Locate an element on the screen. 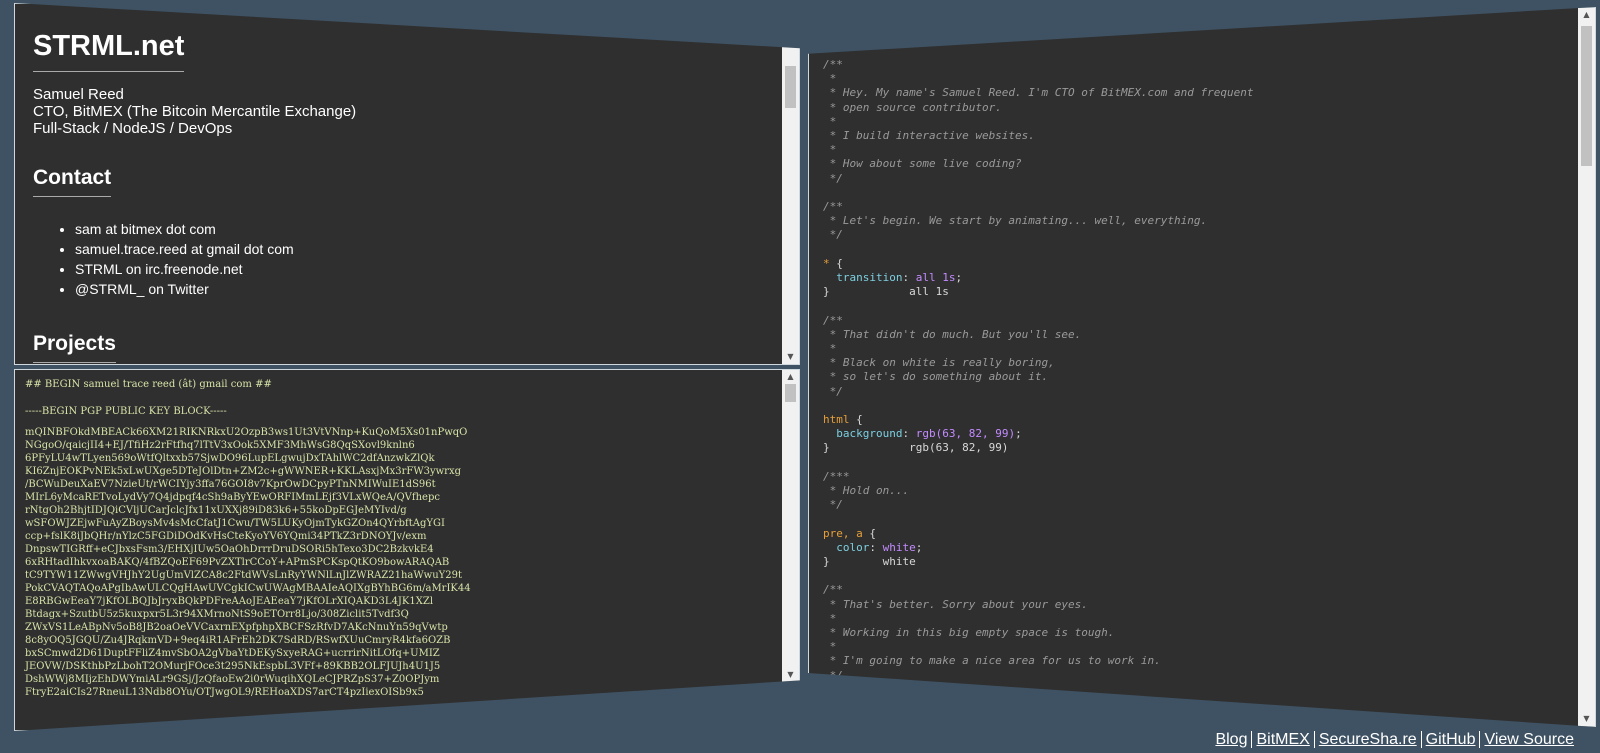  contact-item: @STRML_ on Twitter is located at coordinates (418, 289).